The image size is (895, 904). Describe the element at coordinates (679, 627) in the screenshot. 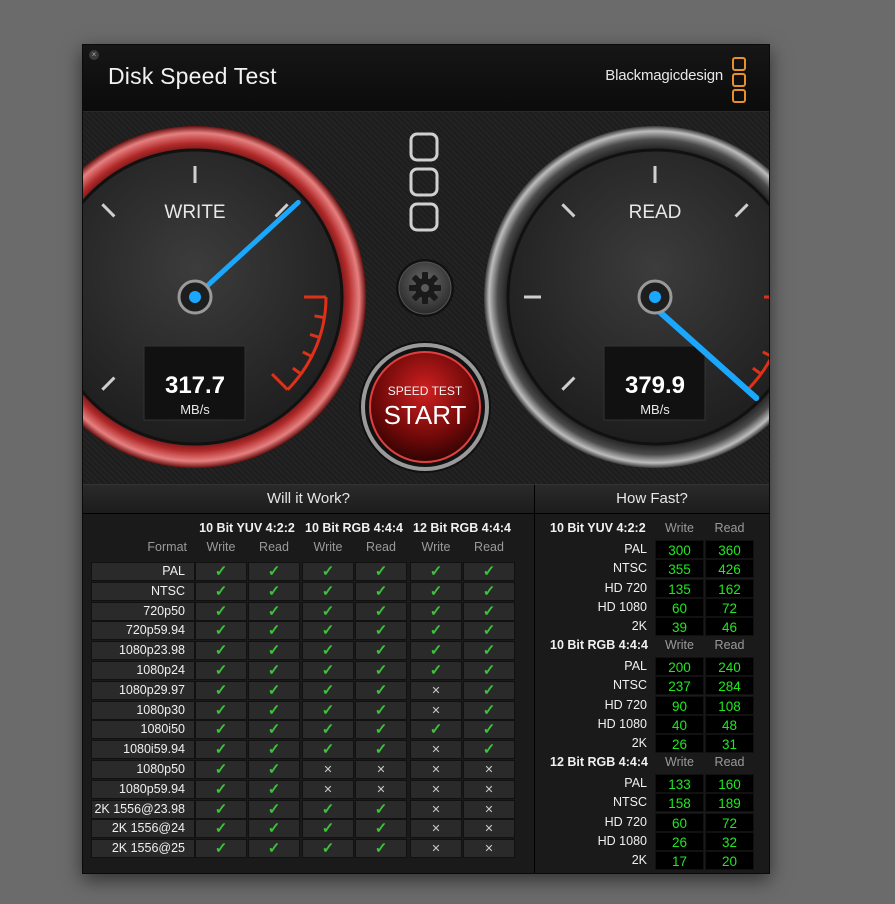

I see `how-fast-write-value: 39` at that location.